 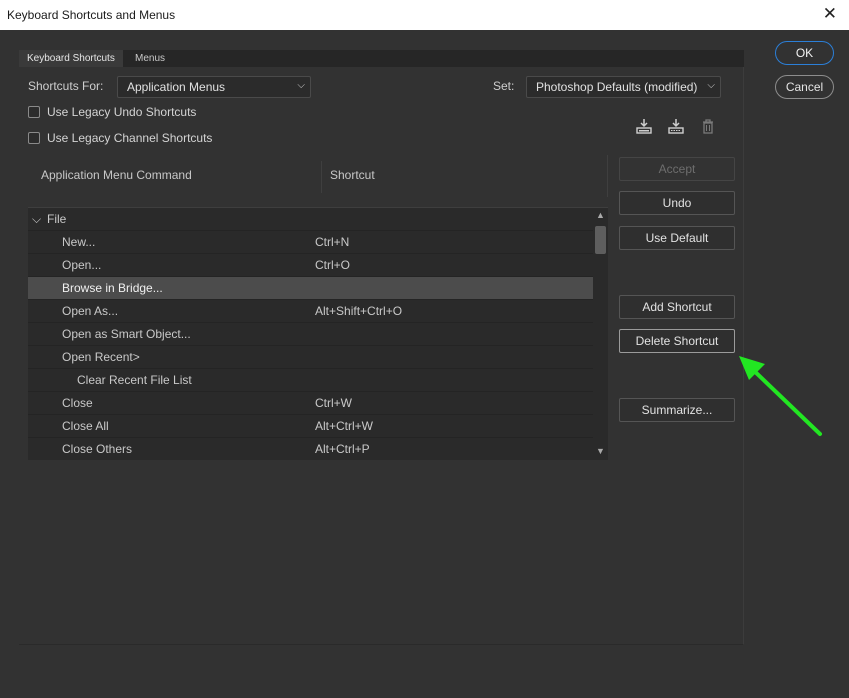 I want to click on tab-keyboard-shortcuts: Keyboard Shortcuts, so click(x=71, y=58).